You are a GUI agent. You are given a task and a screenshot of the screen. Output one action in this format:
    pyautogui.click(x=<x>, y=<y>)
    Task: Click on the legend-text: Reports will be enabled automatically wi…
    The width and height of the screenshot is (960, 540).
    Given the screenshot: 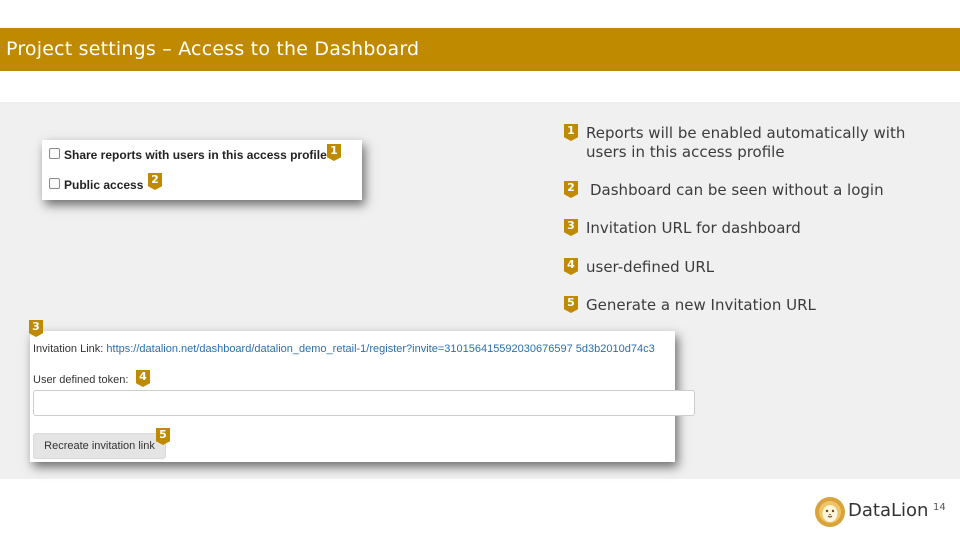 What is the action you would take?
    pyautogui.click(x=746, y=142)
    